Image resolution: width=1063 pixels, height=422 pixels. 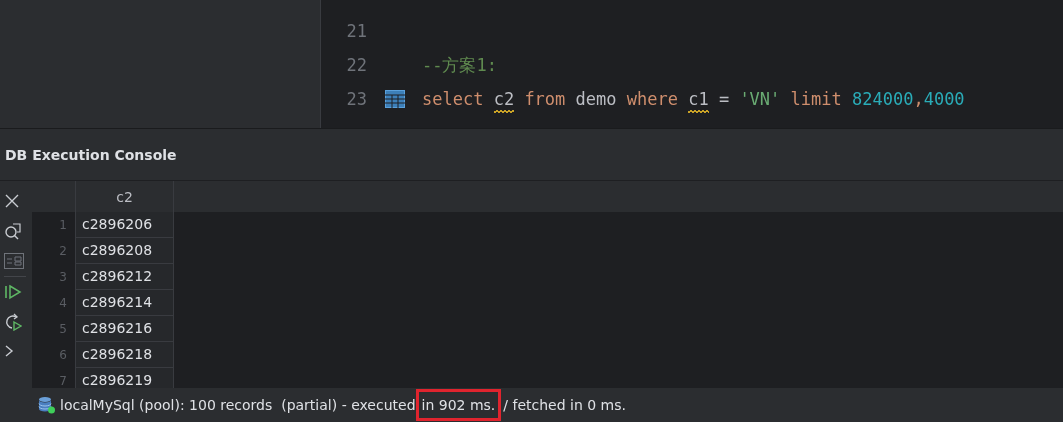 I want to click on table-cell: c2896214, so click(x=125, y=303).